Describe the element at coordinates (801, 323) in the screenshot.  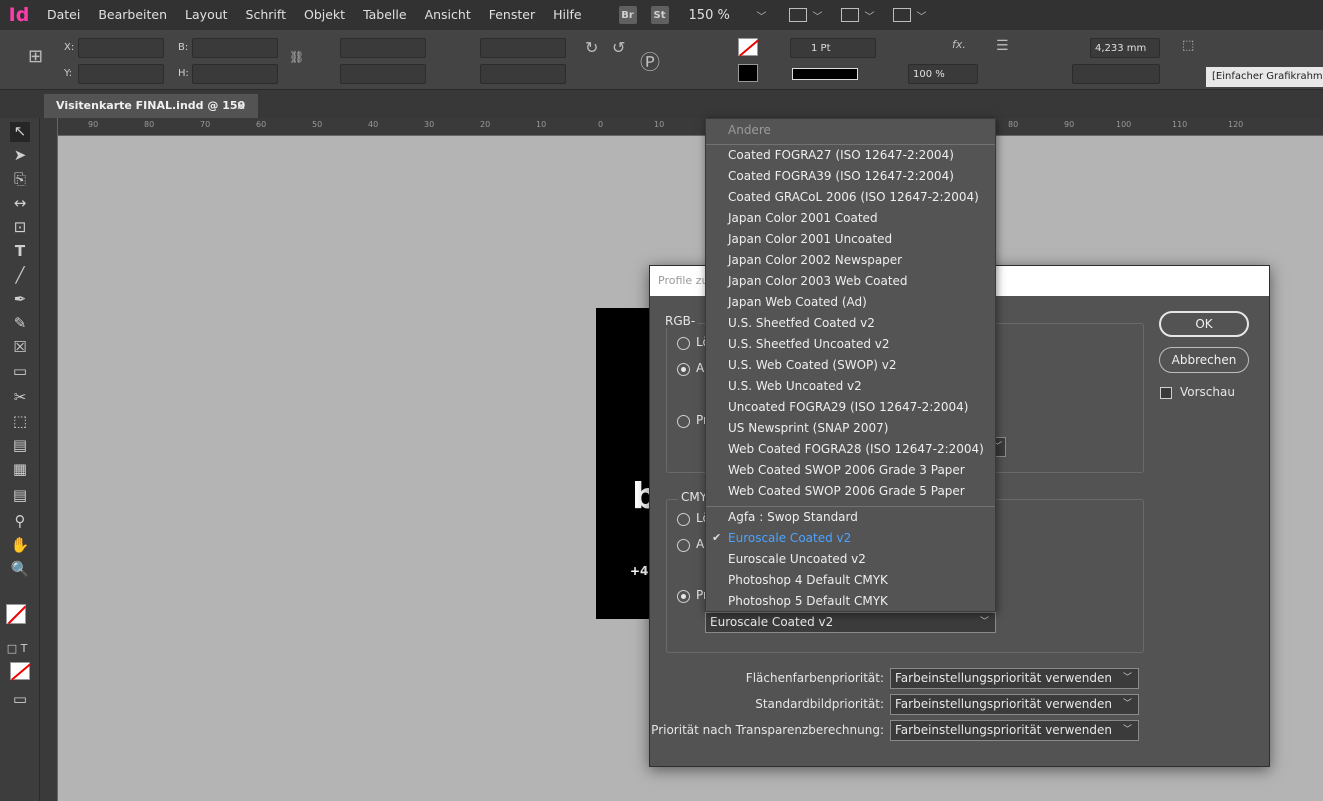
I see `dropdown-item: U.S. Sheetfed Coated v2` at that location.